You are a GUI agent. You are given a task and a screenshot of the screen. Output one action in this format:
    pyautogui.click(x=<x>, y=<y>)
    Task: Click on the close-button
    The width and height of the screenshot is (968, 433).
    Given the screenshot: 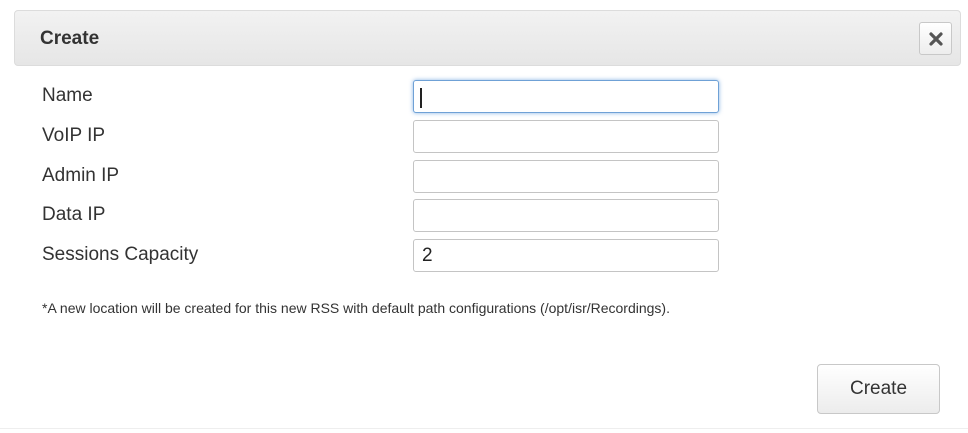 What is the action you would take?
    pyautogui.click(x=935, y=38)
    